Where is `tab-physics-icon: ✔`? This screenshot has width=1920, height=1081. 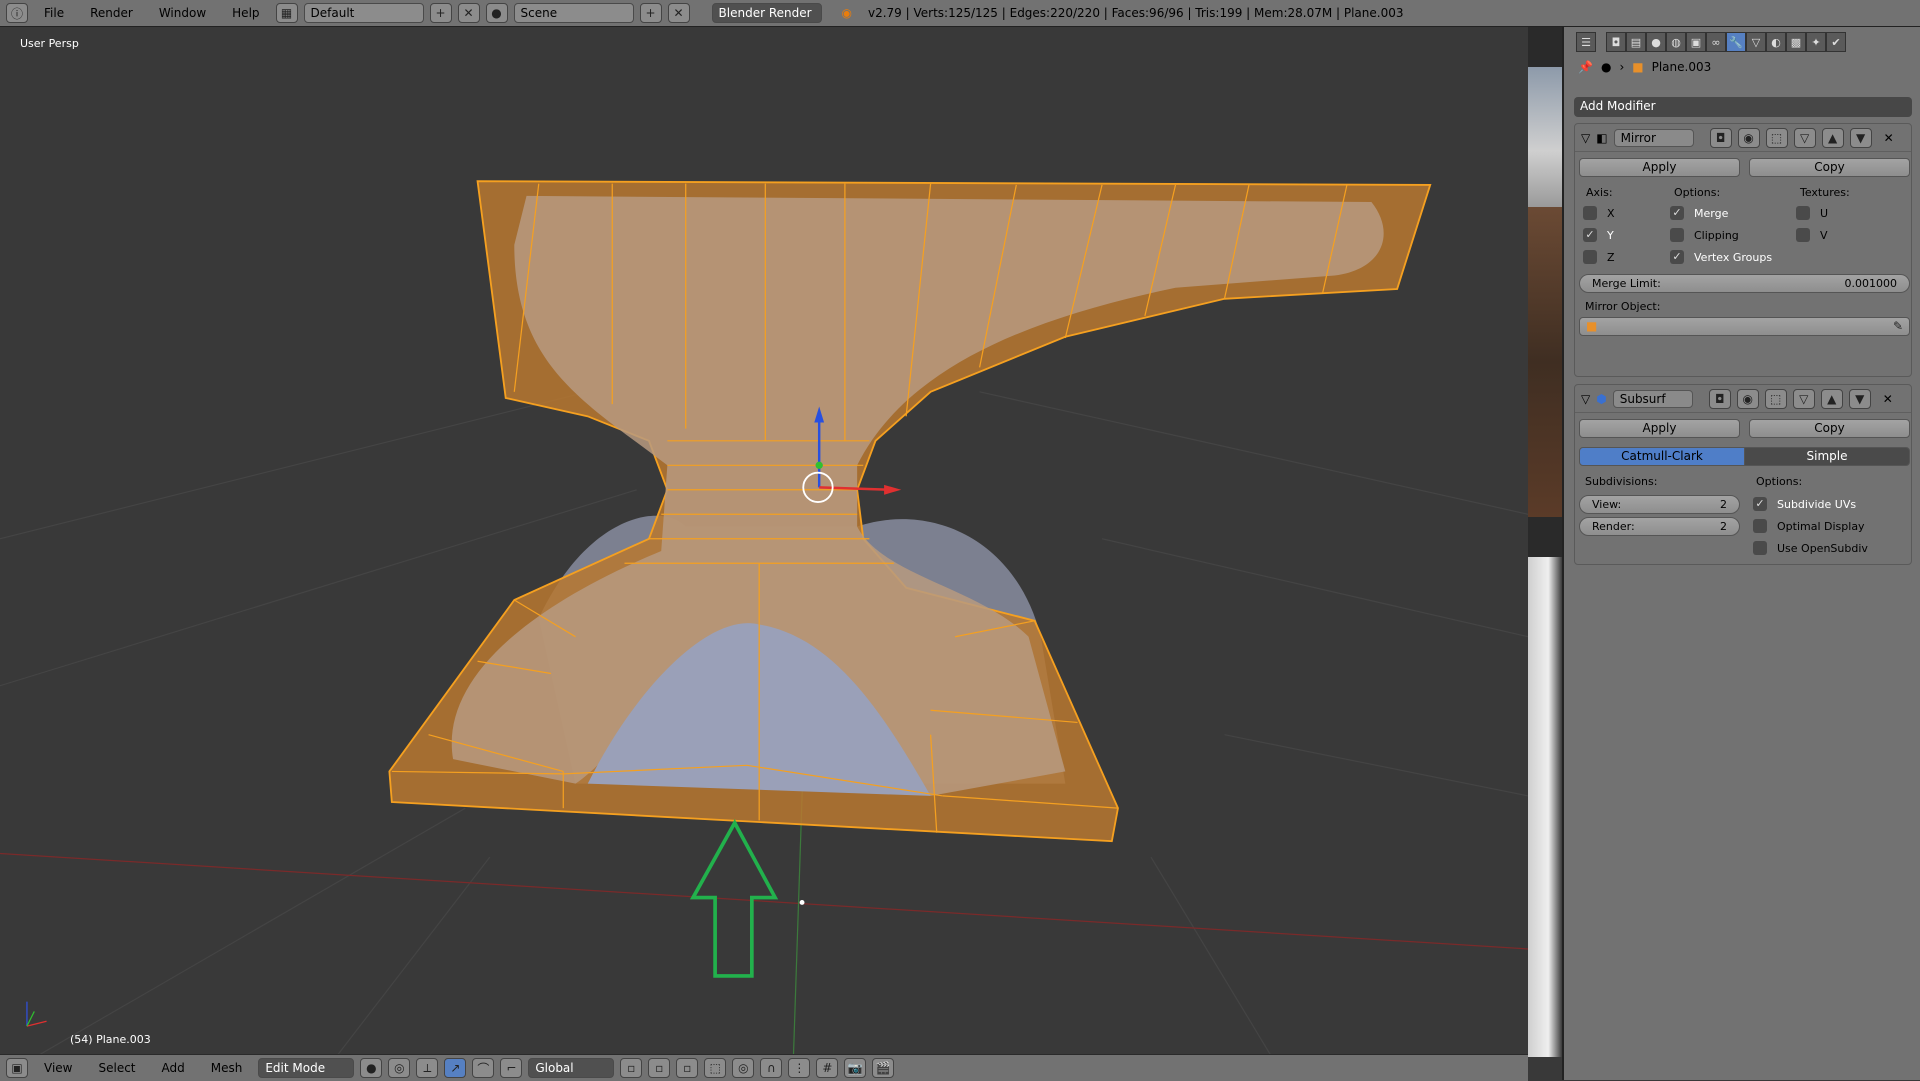 tab-physics-icon: ✔ is located at coordinates (1836, 42).